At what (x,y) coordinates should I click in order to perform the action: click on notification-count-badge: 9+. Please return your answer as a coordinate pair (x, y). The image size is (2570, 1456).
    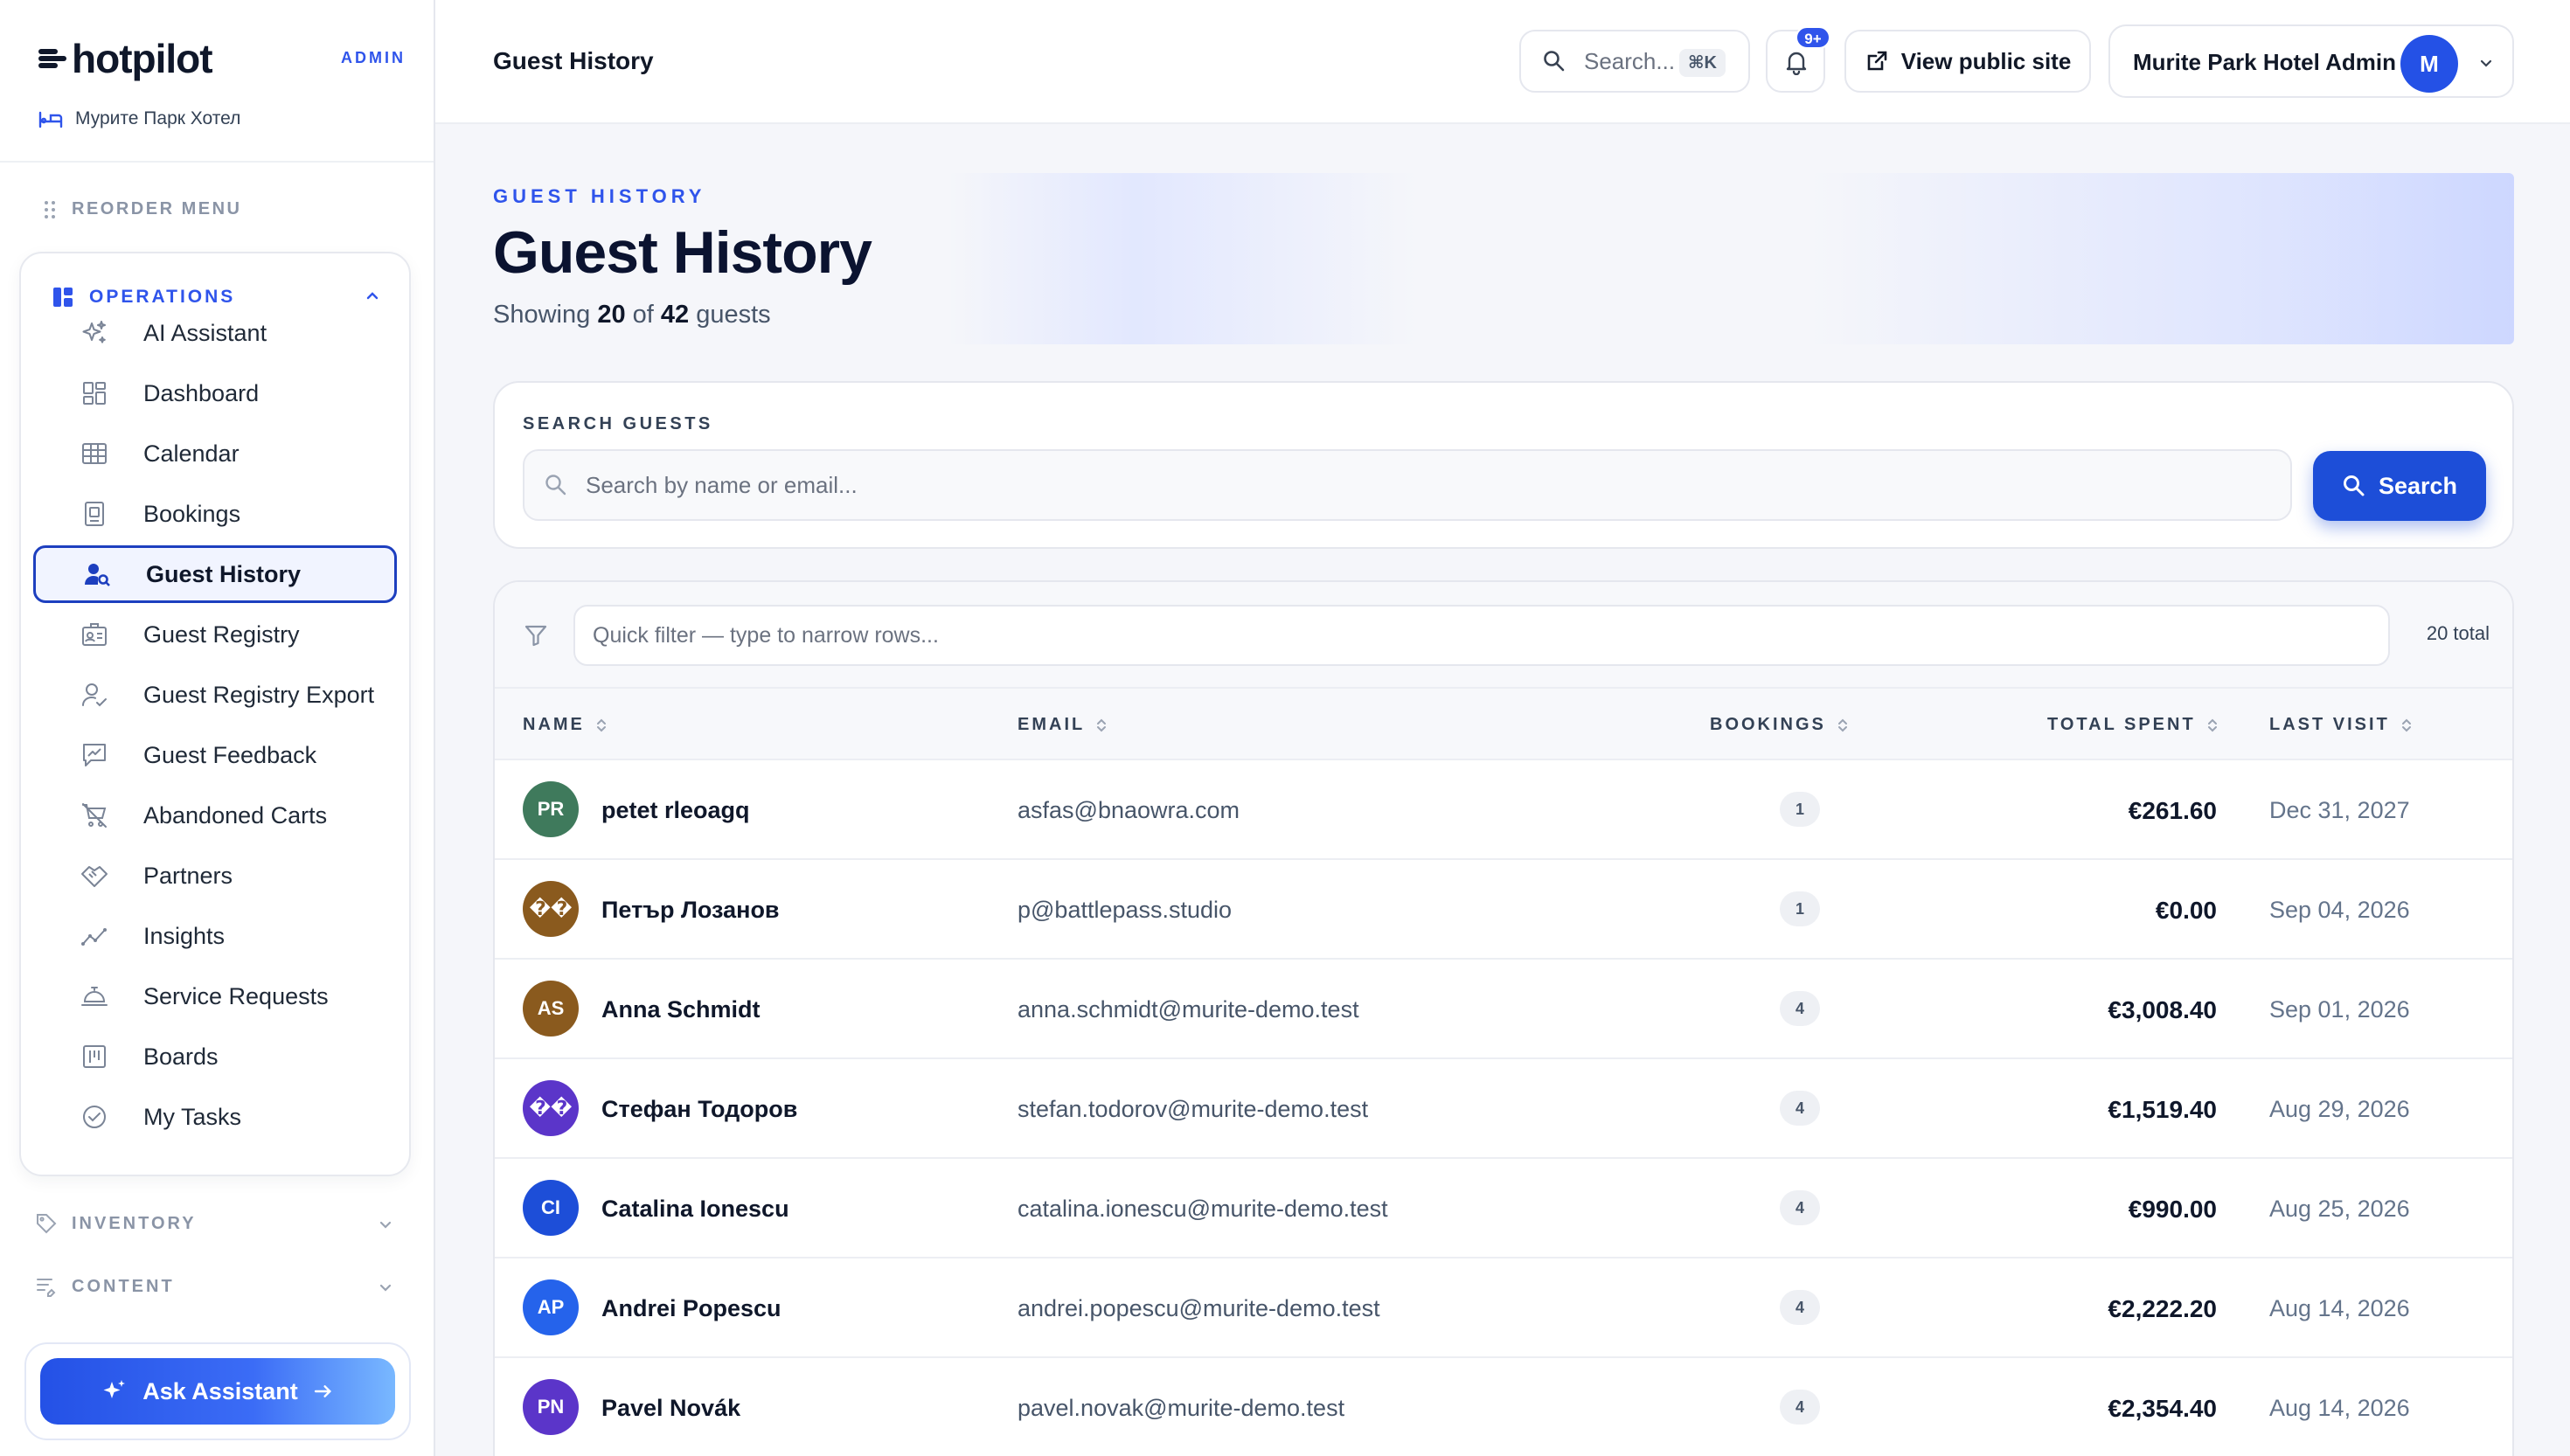
    Looking at the image, I should click on (1813, 37).